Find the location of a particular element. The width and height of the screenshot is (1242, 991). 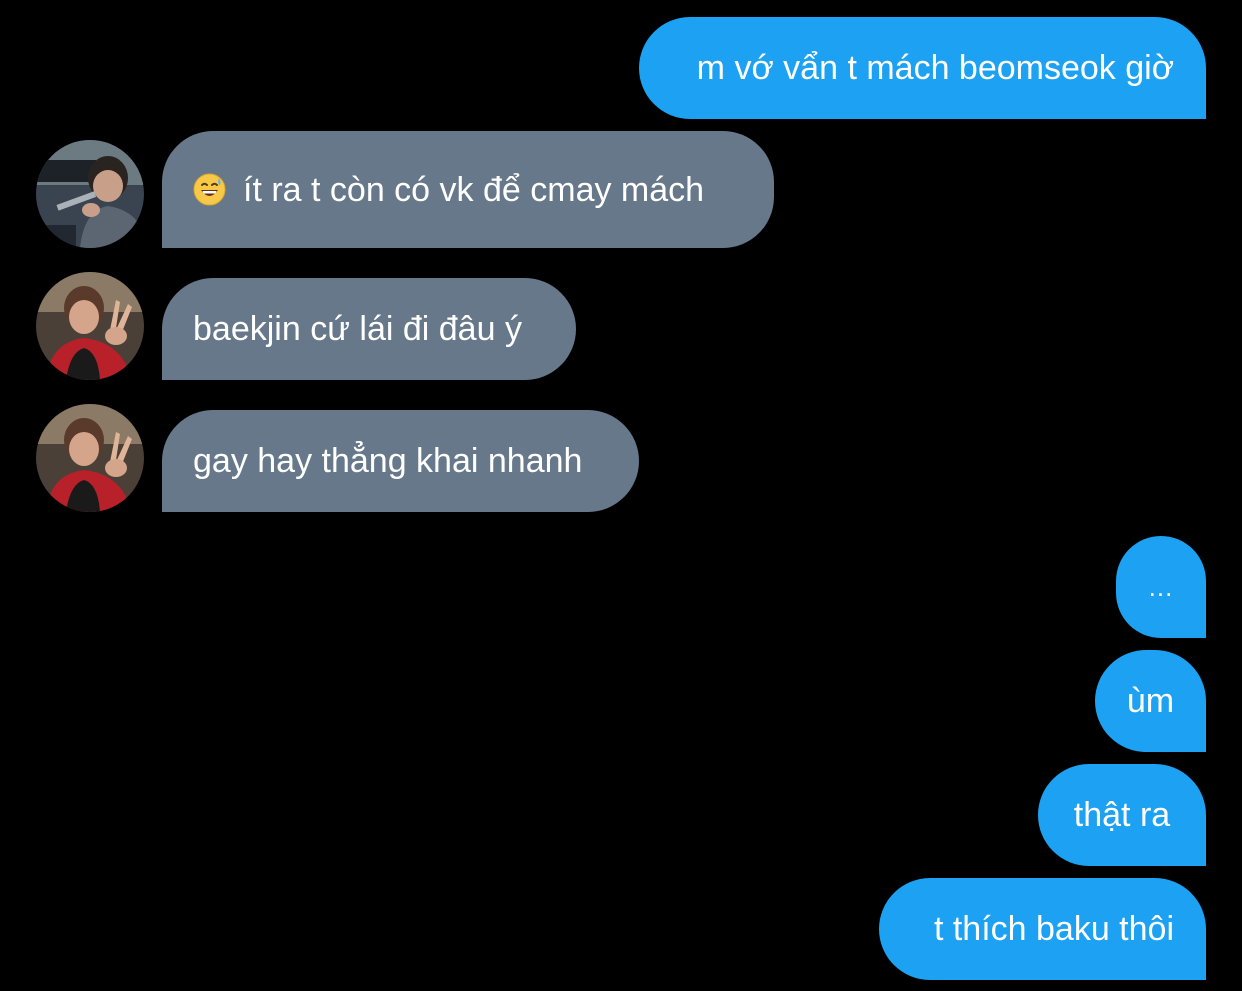

message-text: ít ra t còn có vk để cmay mách is located at coordinates (474, 189).